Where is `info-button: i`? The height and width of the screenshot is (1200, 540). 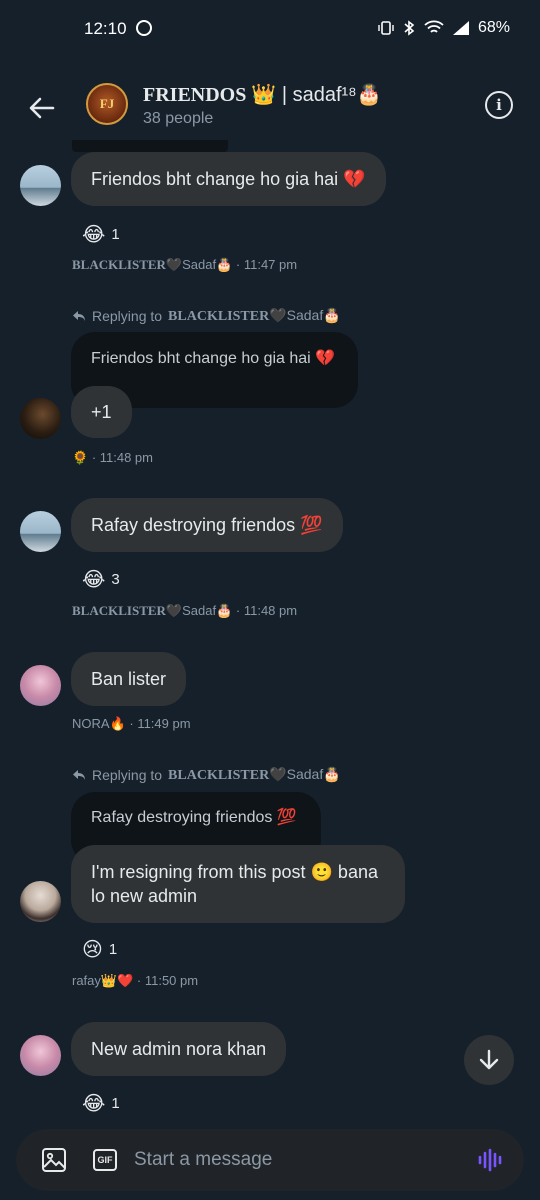 info-button: i is located at coordinates (499, 105).